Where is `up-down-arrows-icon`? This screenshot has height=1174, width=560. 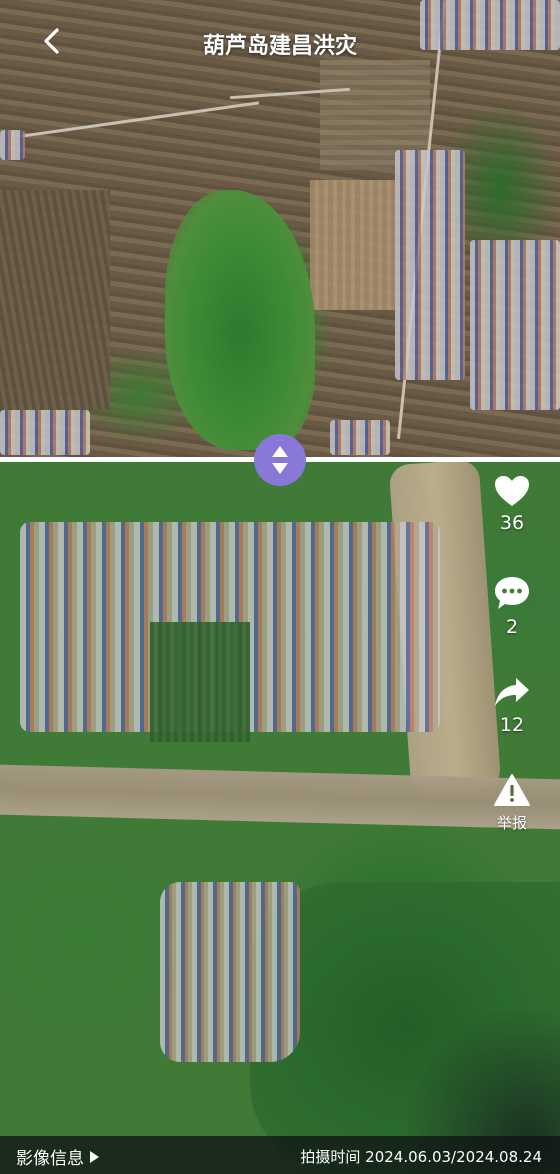
up-down-arrows-icon is located at coordinates (280, 460).